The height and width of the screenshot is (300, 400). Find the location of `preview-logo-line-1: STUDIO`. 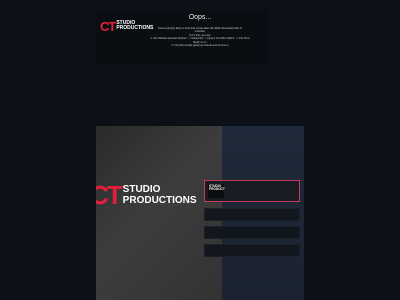

preview-logo-line-1: STUDIO is located at coordinates (141, 189).